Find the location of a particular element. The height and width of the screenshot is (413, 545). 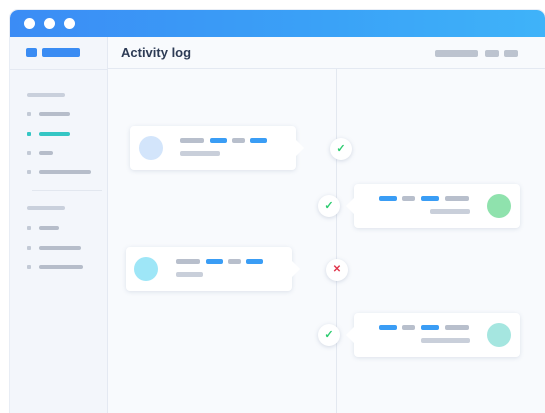

page-title: Activity log is located at coordinates (156, 52).